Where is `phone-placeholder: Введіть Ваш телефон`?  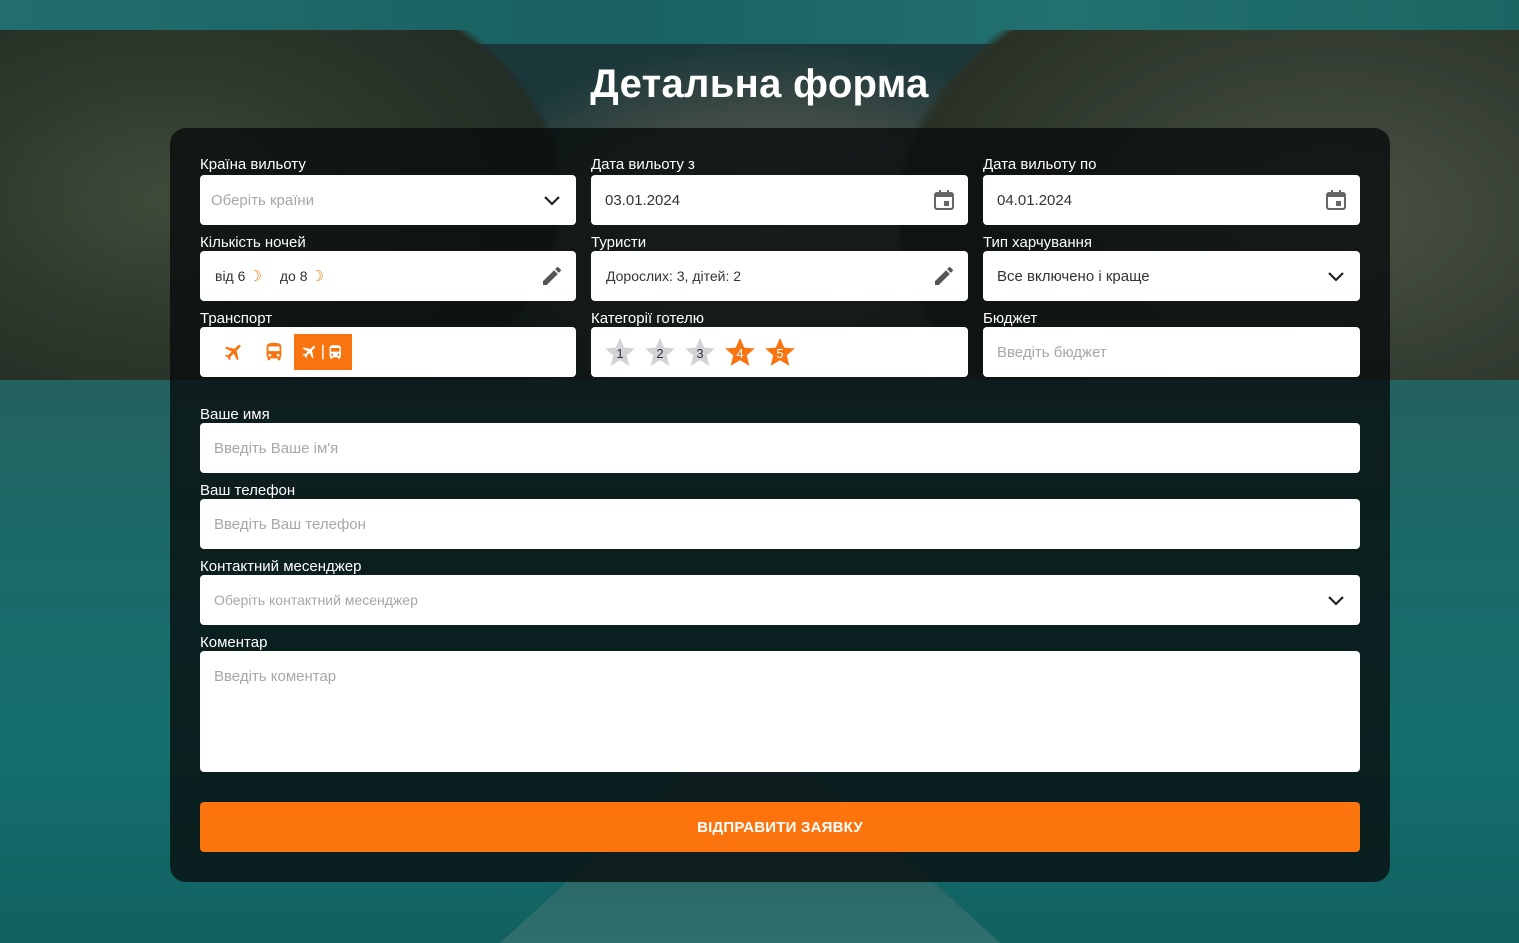 phone-placeholder: Введіть Ваш телефон is located at coordinates (290, 524).